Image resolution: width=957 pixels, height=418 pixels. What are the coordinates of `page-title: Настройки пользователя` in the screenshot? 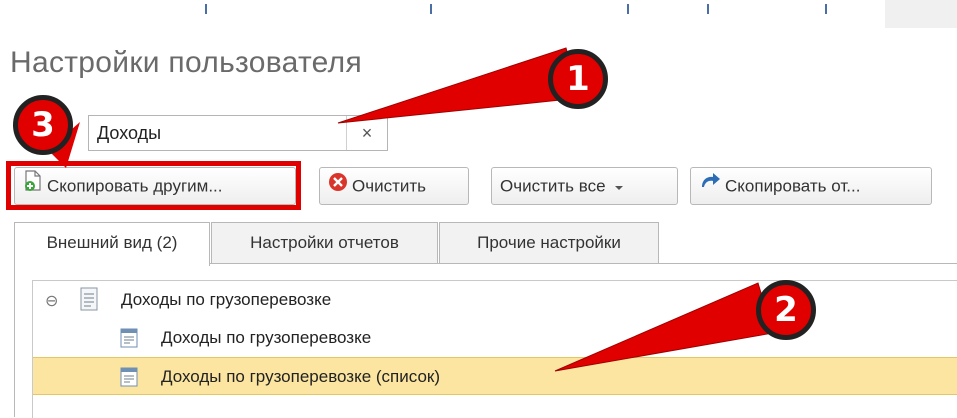 It's located at (186, 62).